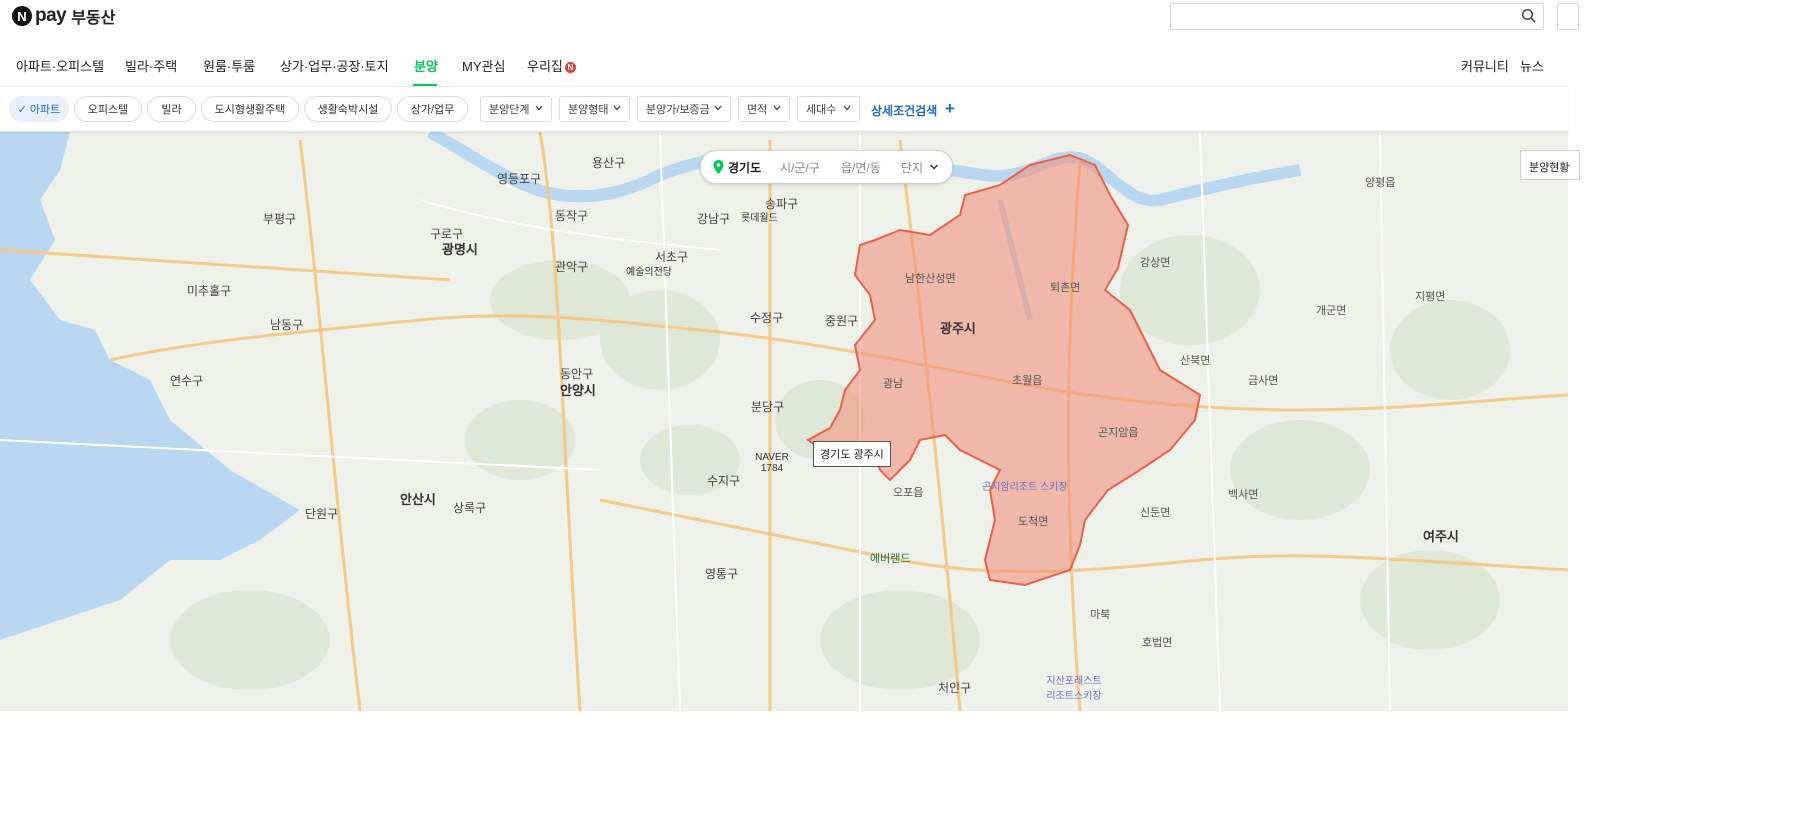 This screenshot has width=1799, height=816. Describe the element at coordinates (1155, 263) in the screenshot. I see `map-label-gangsang: 강상면` at that location.